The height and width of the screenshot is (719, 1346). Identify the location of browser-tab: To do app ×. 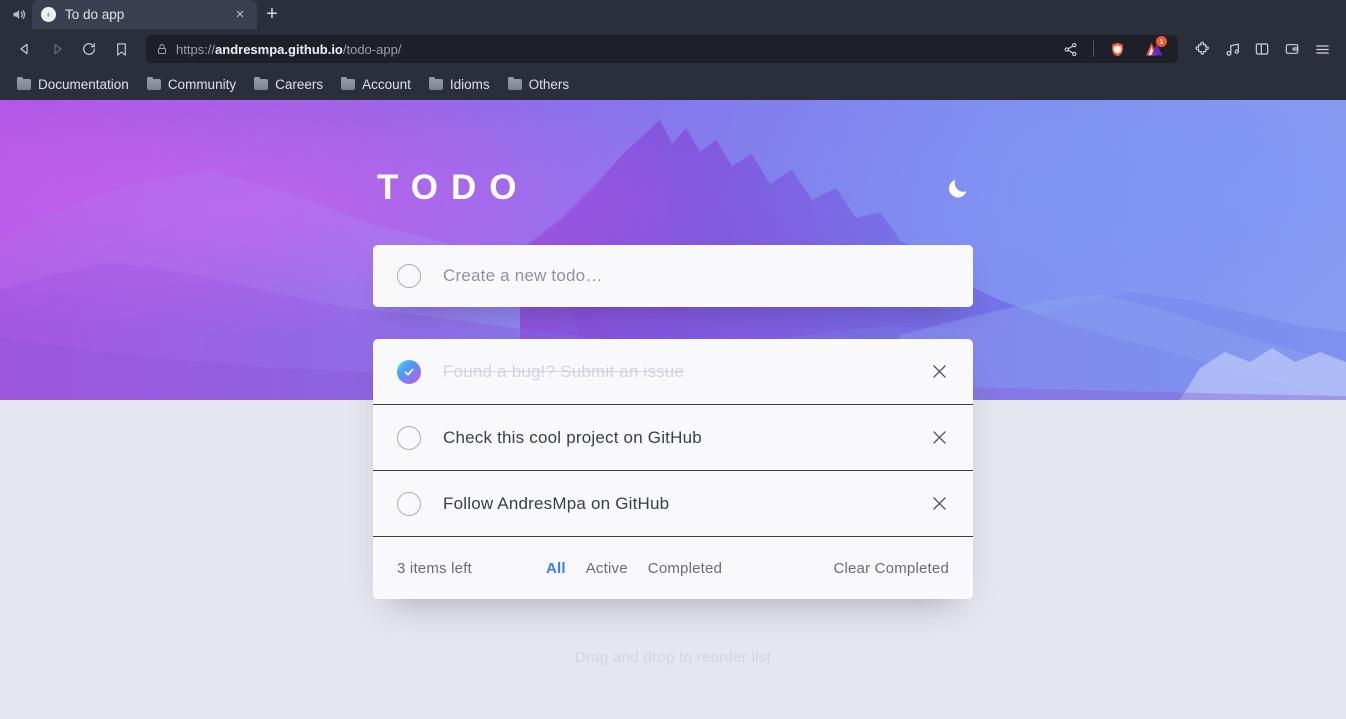
(144, 14).